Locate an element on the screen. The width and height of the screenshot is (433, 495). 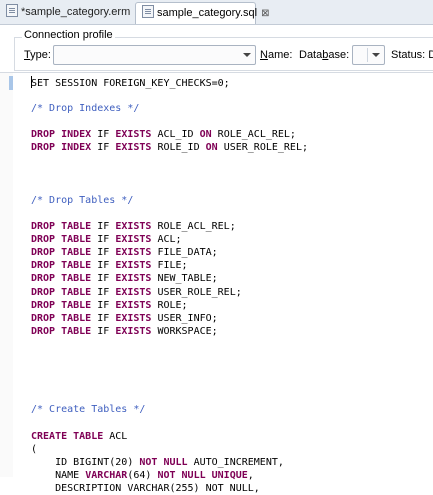
erm-file-icon is located at coordinates (12, 10).